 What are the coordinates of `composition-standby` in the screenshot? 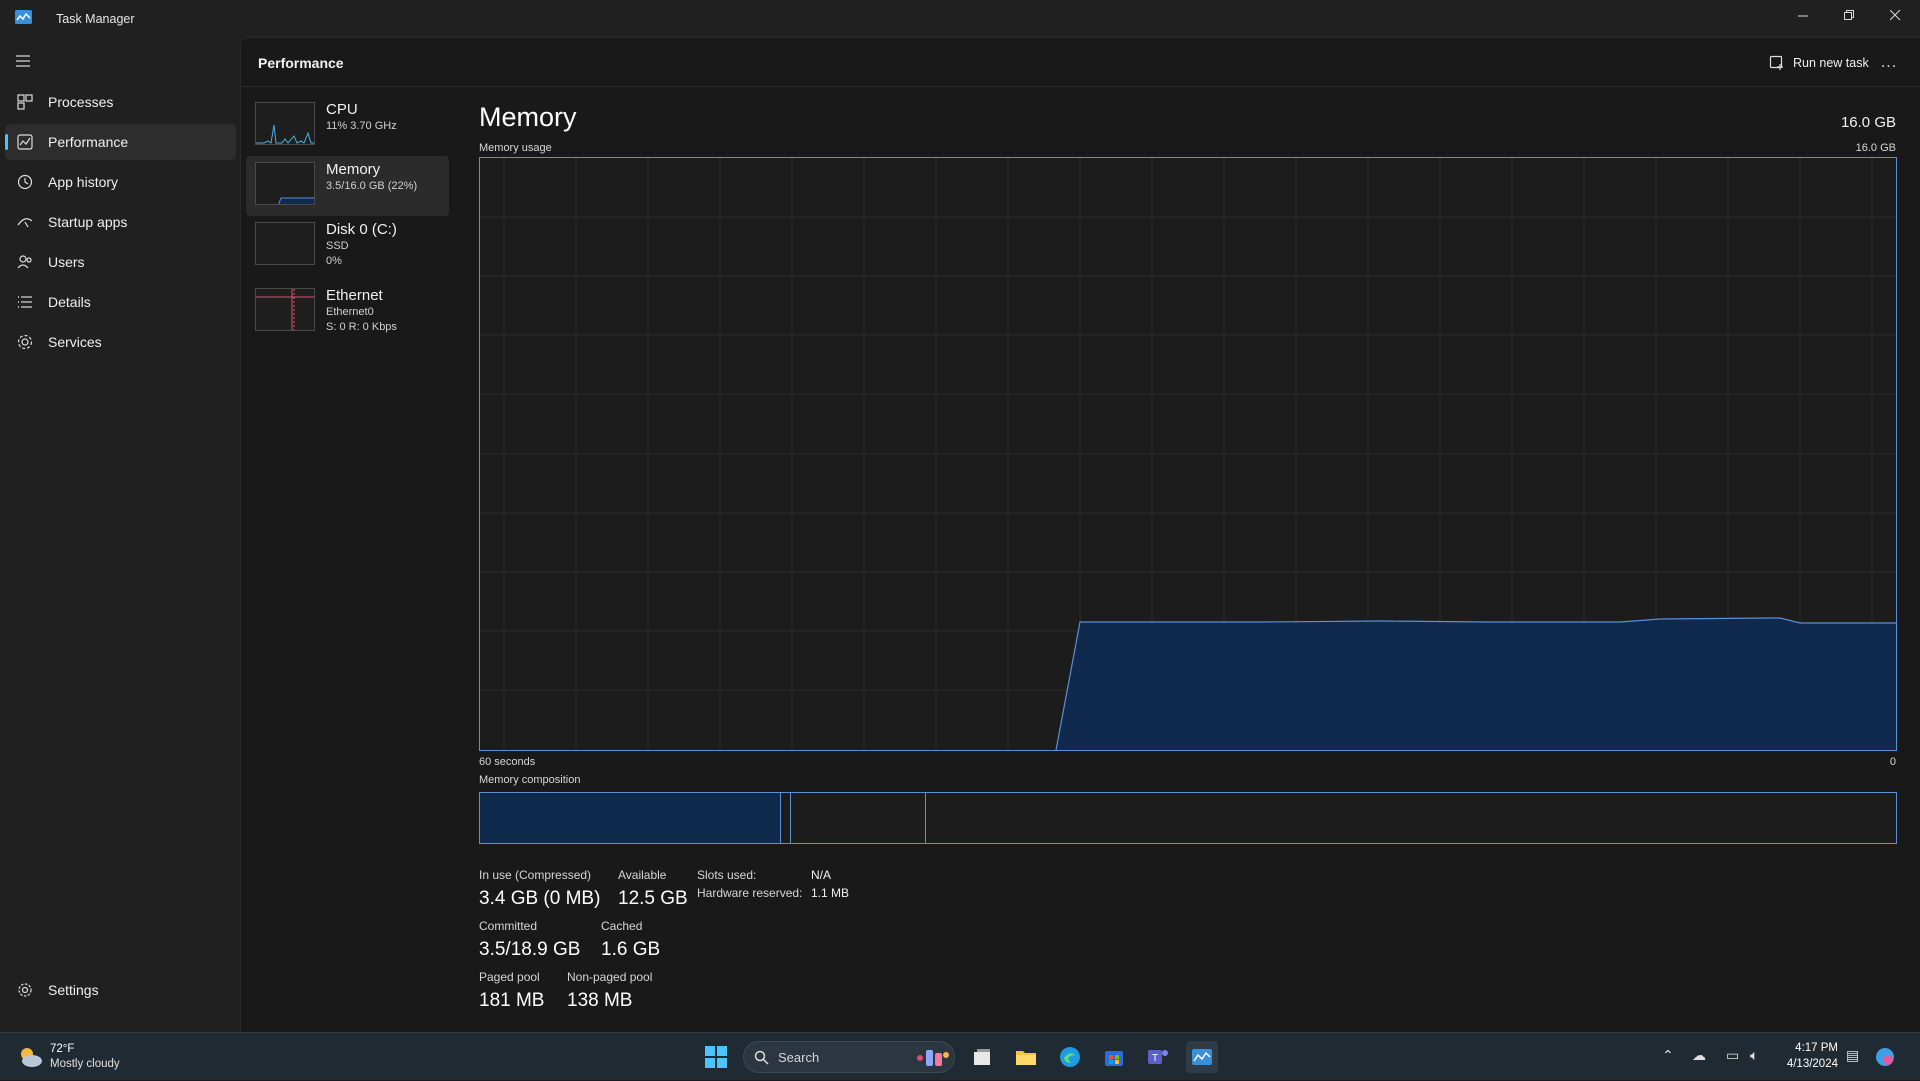 It's located at (925, 818).